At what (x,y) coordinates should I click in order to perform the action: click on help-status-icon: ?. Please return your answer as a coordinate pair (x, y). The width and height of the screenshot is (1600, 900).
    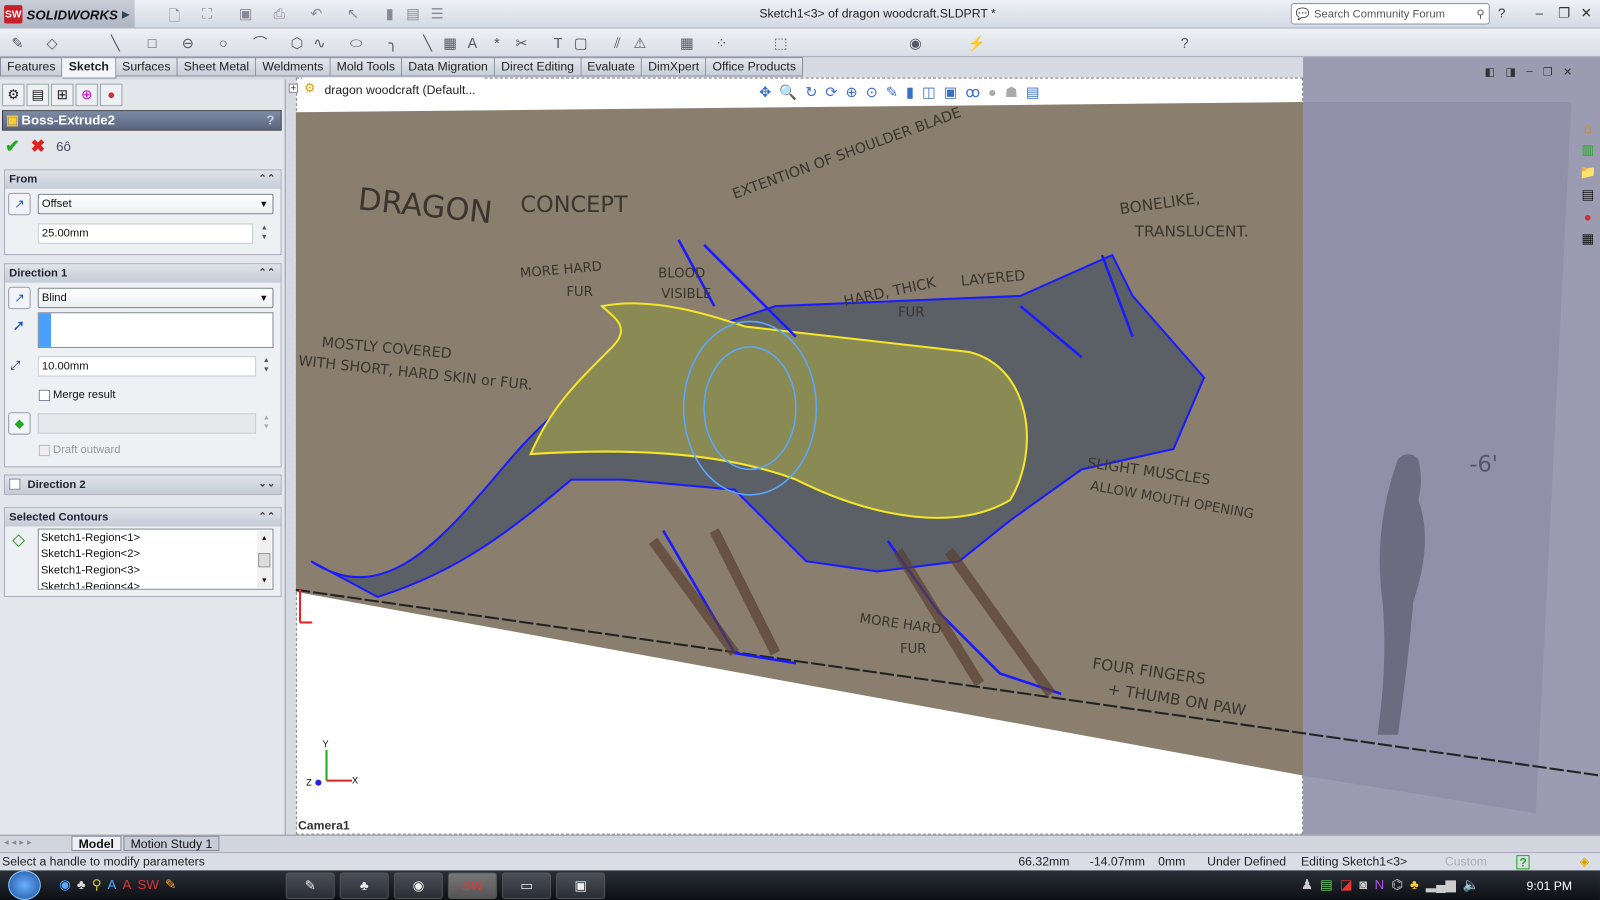
    Looking at the image, I should click on (1523, 862).